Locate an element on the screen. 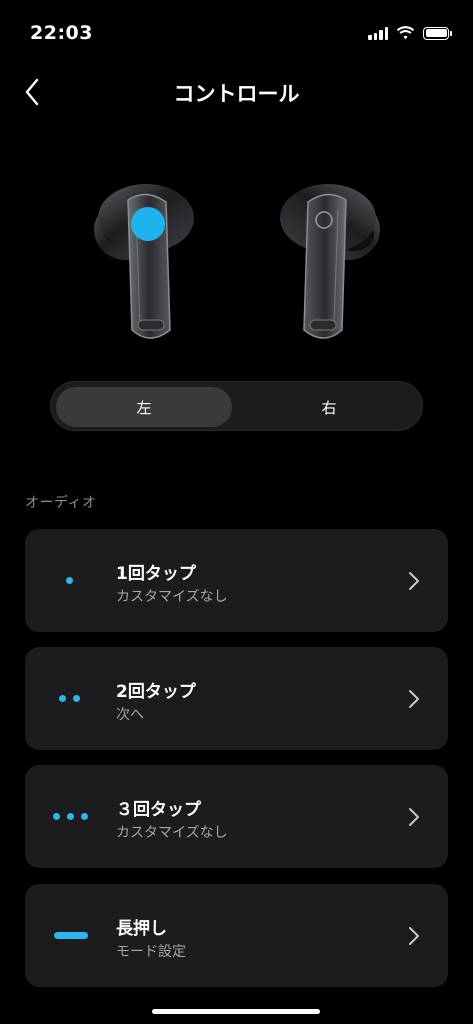  nav-bar: コントロール is located at coordinates (236, 92).